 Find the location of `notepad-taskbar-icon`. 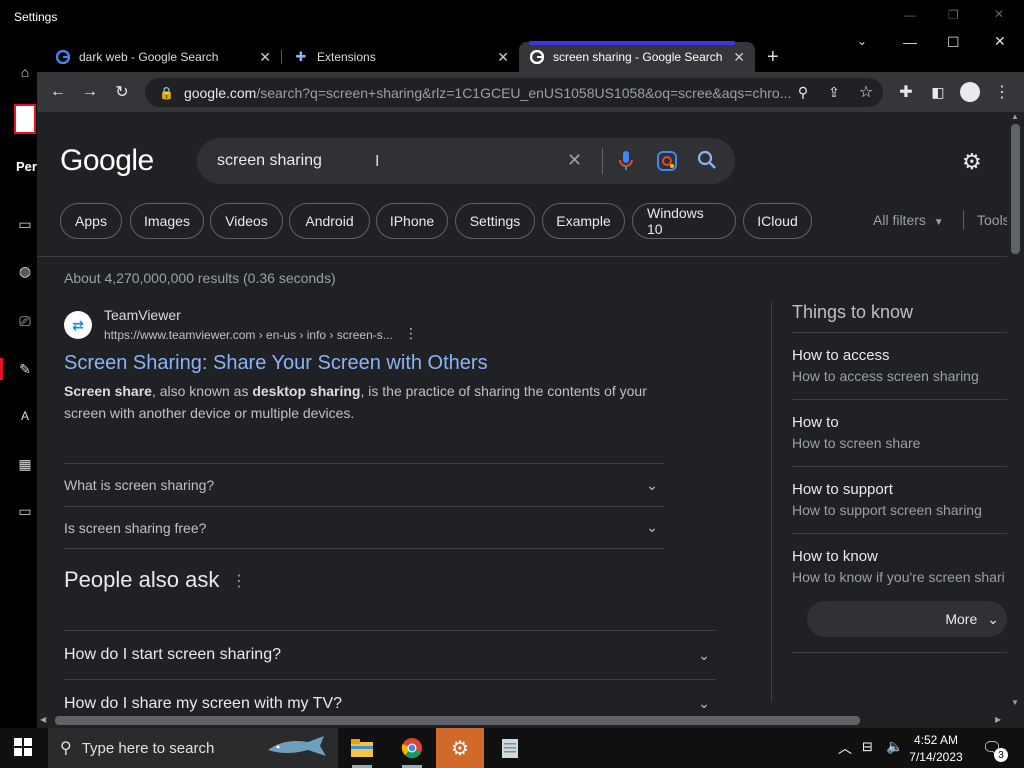

notepad-taskbar-icon is located at coordinates (510, 748).